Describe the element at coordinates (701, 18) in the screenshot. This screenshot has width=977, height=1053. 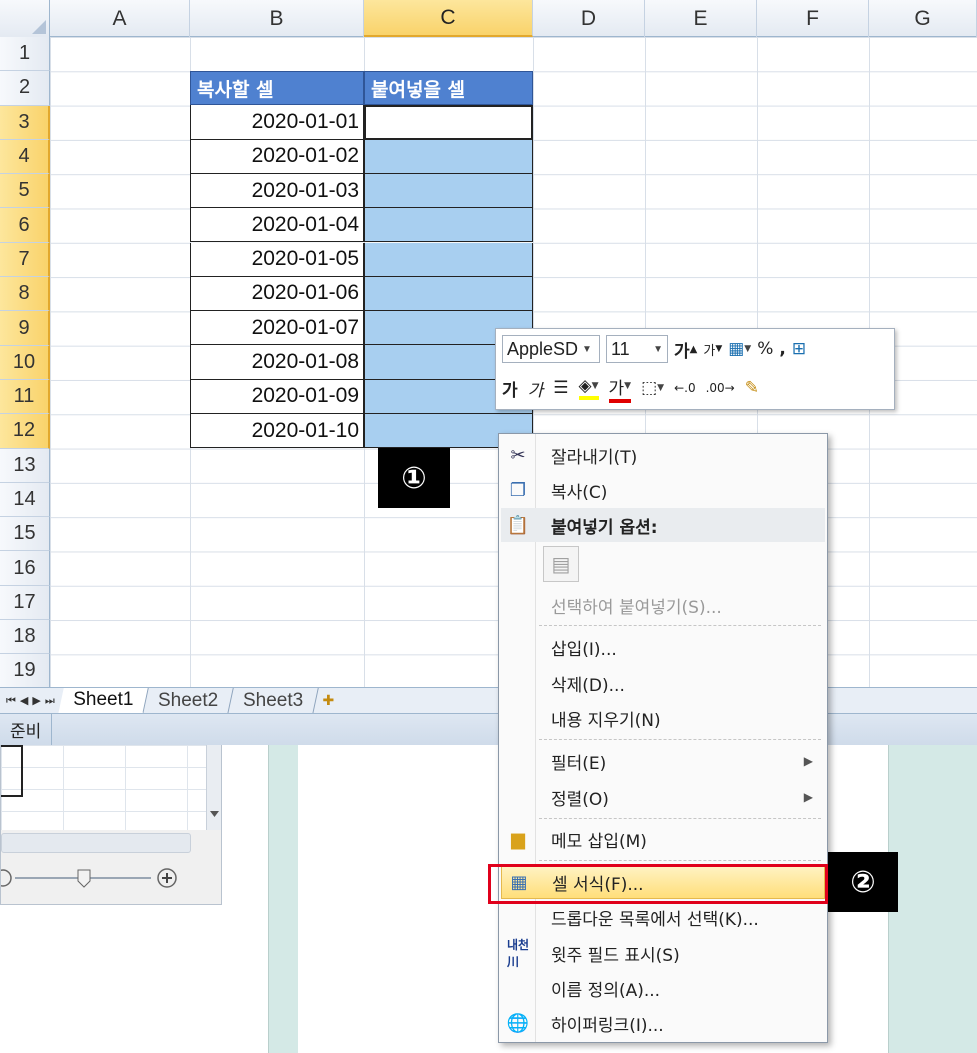
I see `column-header-e: E` at that location.